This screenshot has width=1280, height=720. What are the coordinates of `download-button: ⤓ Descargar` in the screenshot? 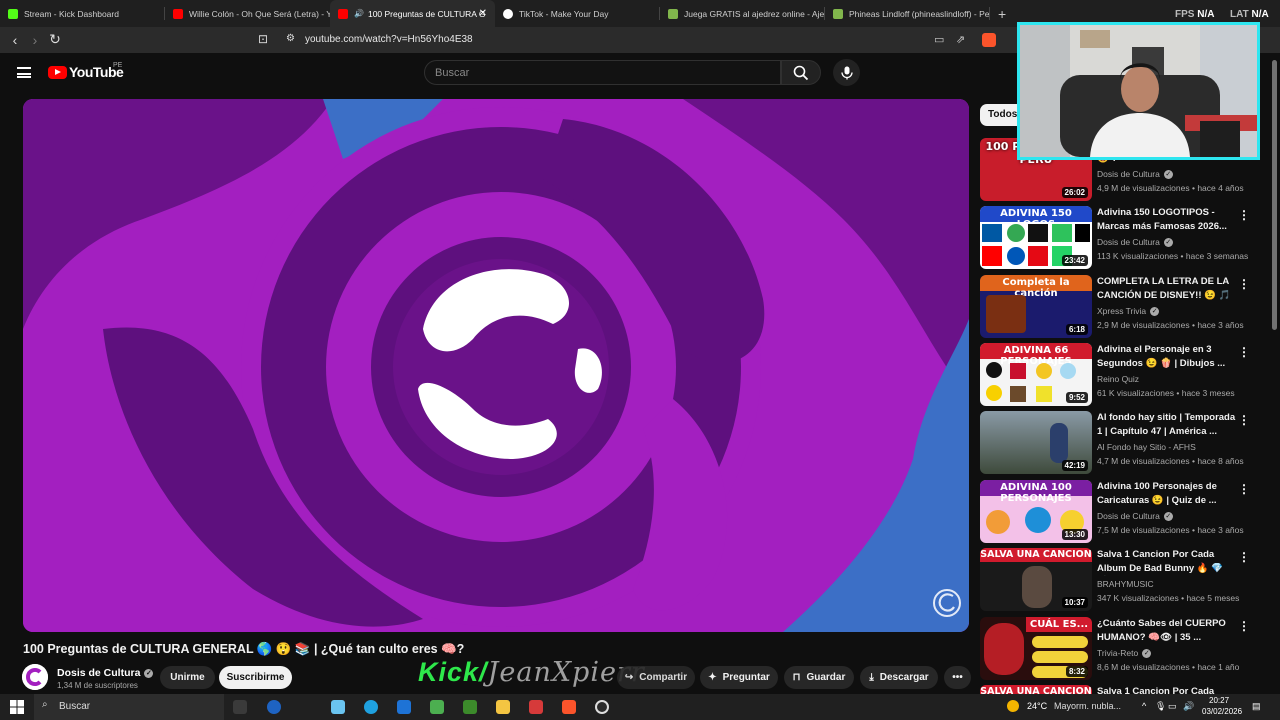 It's located at (899, 677).